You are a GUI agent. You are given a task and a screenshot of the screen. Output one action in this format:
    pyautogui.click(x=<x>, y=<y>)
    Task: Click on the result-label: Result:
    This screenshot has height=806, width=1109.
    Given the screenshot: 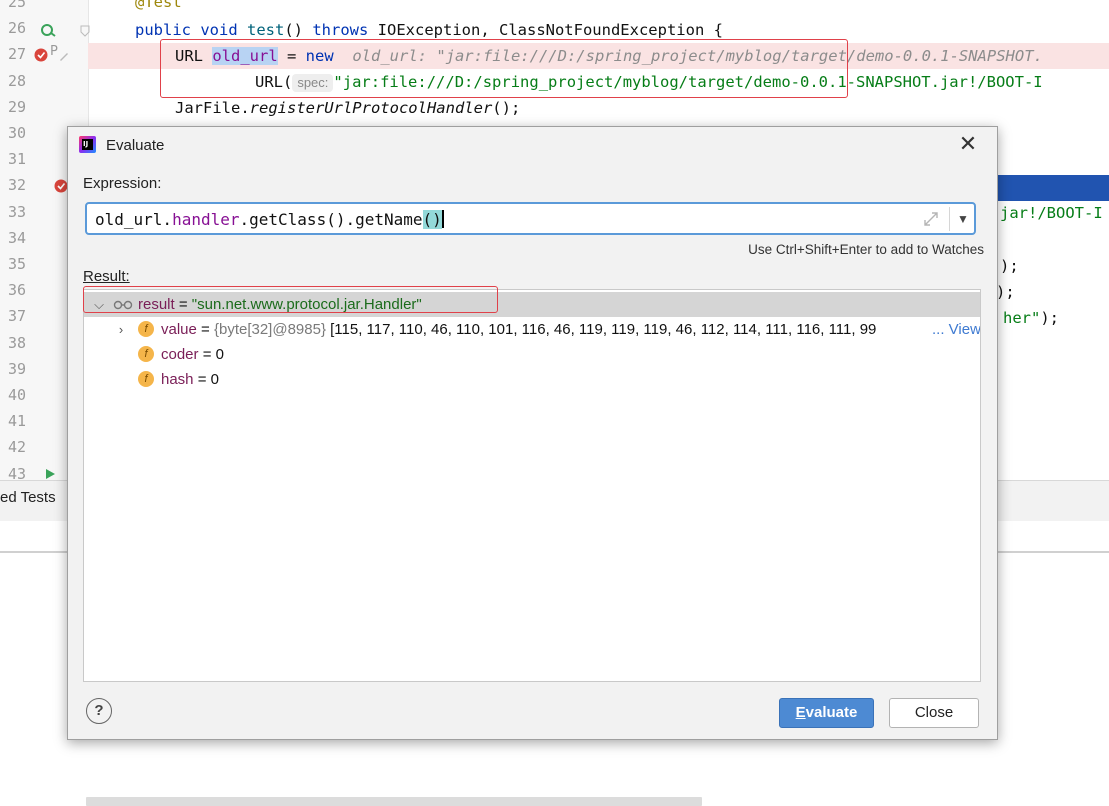 What is the action you would take?
    pyautogui.click(x=106, y=276)
    